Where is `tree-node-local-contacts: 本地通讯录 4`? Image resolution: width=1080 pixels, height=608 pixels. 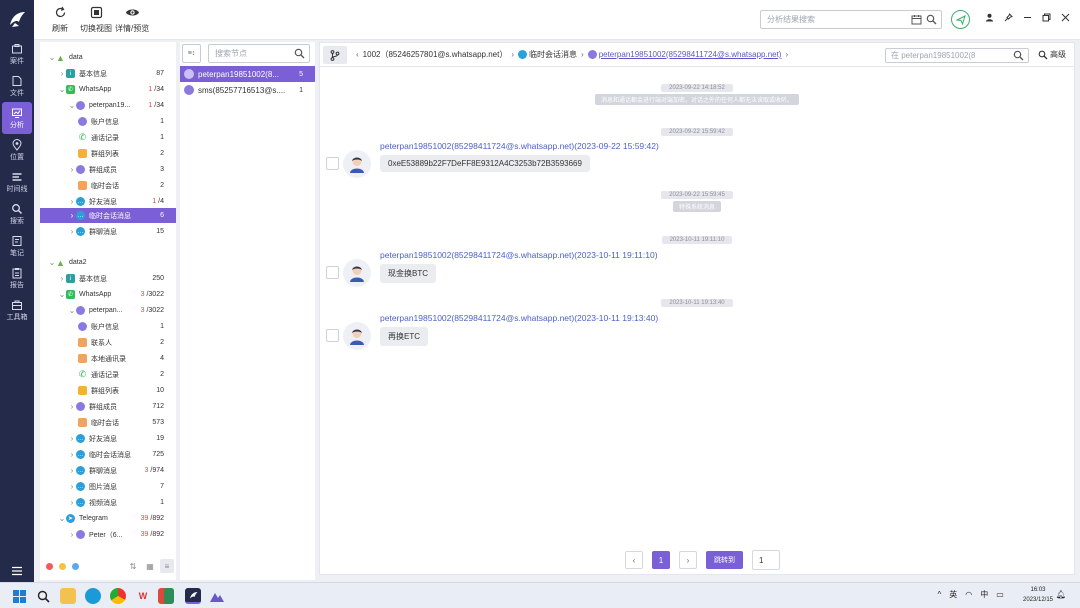 tree-node-local-contacts: 本地通讯录 4 is located at coordinates (127, 358).